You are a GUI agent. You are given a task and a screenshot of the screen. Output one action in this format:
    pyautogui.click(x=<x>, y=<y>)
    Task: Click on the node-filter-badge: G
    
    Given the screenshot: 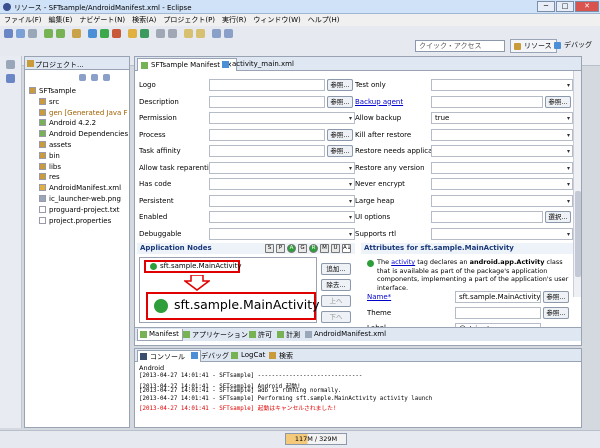 What is the action you would take?
    pyautogui.click(x=302, y=248)
    